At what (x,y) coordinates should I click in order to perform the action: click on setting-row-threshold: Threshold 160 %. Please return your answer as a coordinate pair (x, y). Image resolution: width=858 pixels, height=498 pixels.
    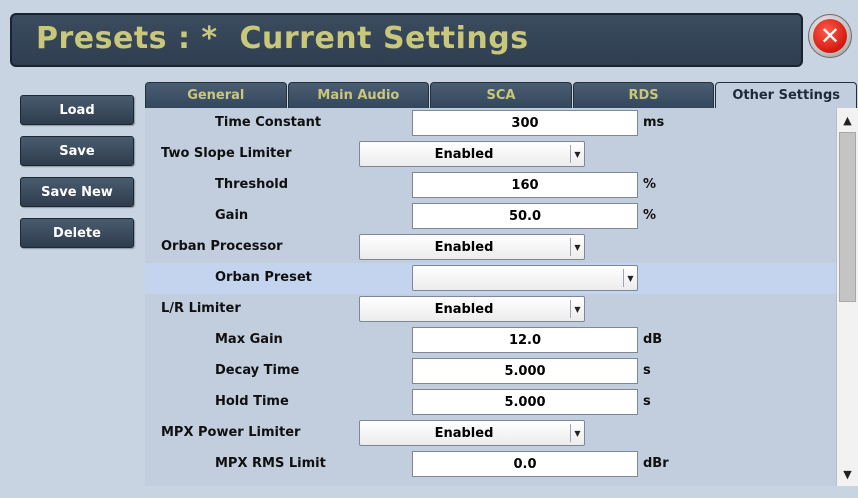
    Looking at the image, I should click on (490, 185).